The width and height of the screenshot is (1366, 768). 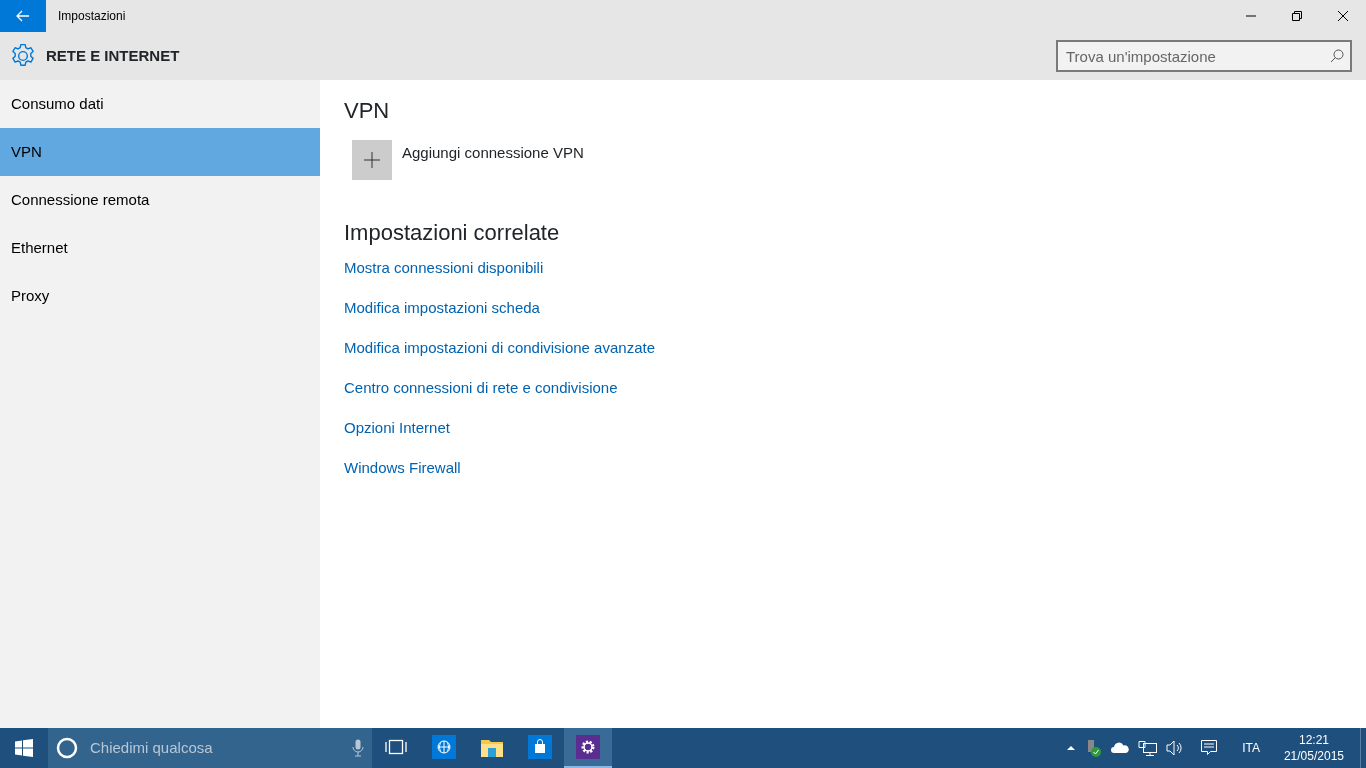 I want to click on taskbar-search-field: Chiedimi qualcosa, so click(x=220, y=748).